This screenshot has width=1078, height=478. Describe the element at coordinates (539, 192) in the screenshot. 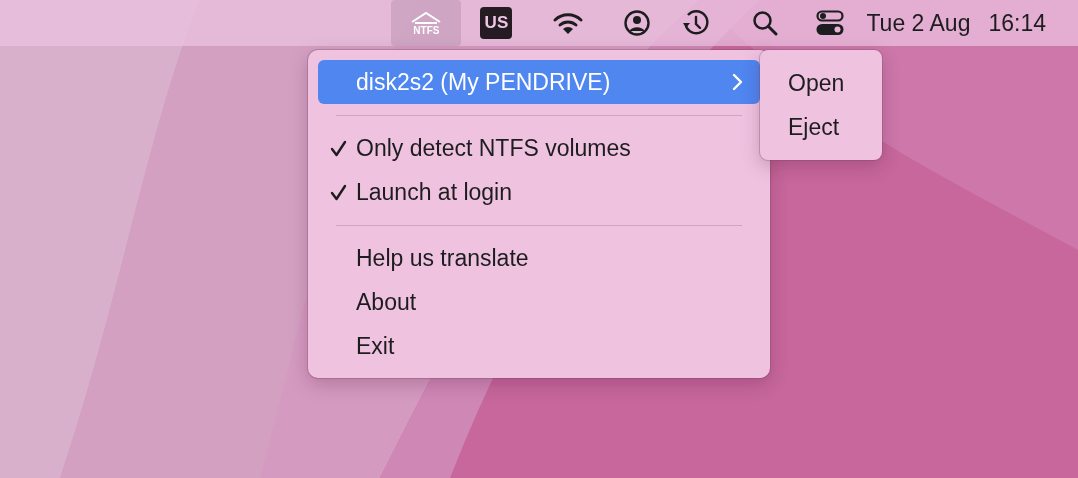

I see `menu-item: Launch at login` at that location.